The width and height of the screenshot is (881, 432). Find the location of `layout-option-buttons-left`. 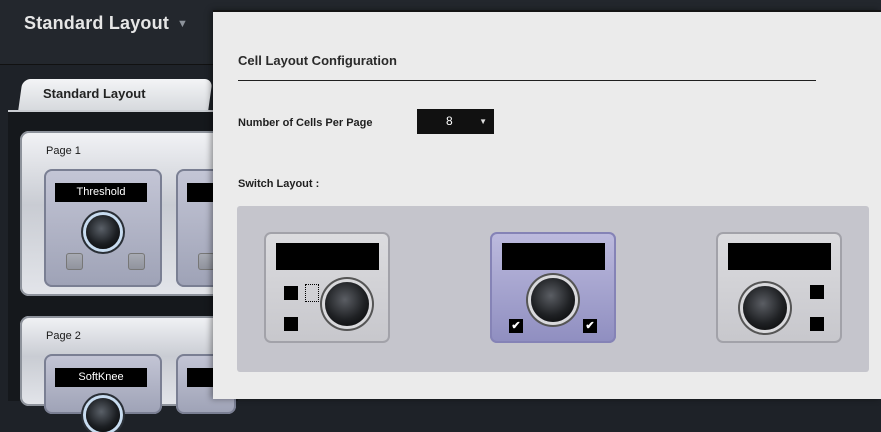

layout-option-buttons-left is located at coordinates (327, 287).